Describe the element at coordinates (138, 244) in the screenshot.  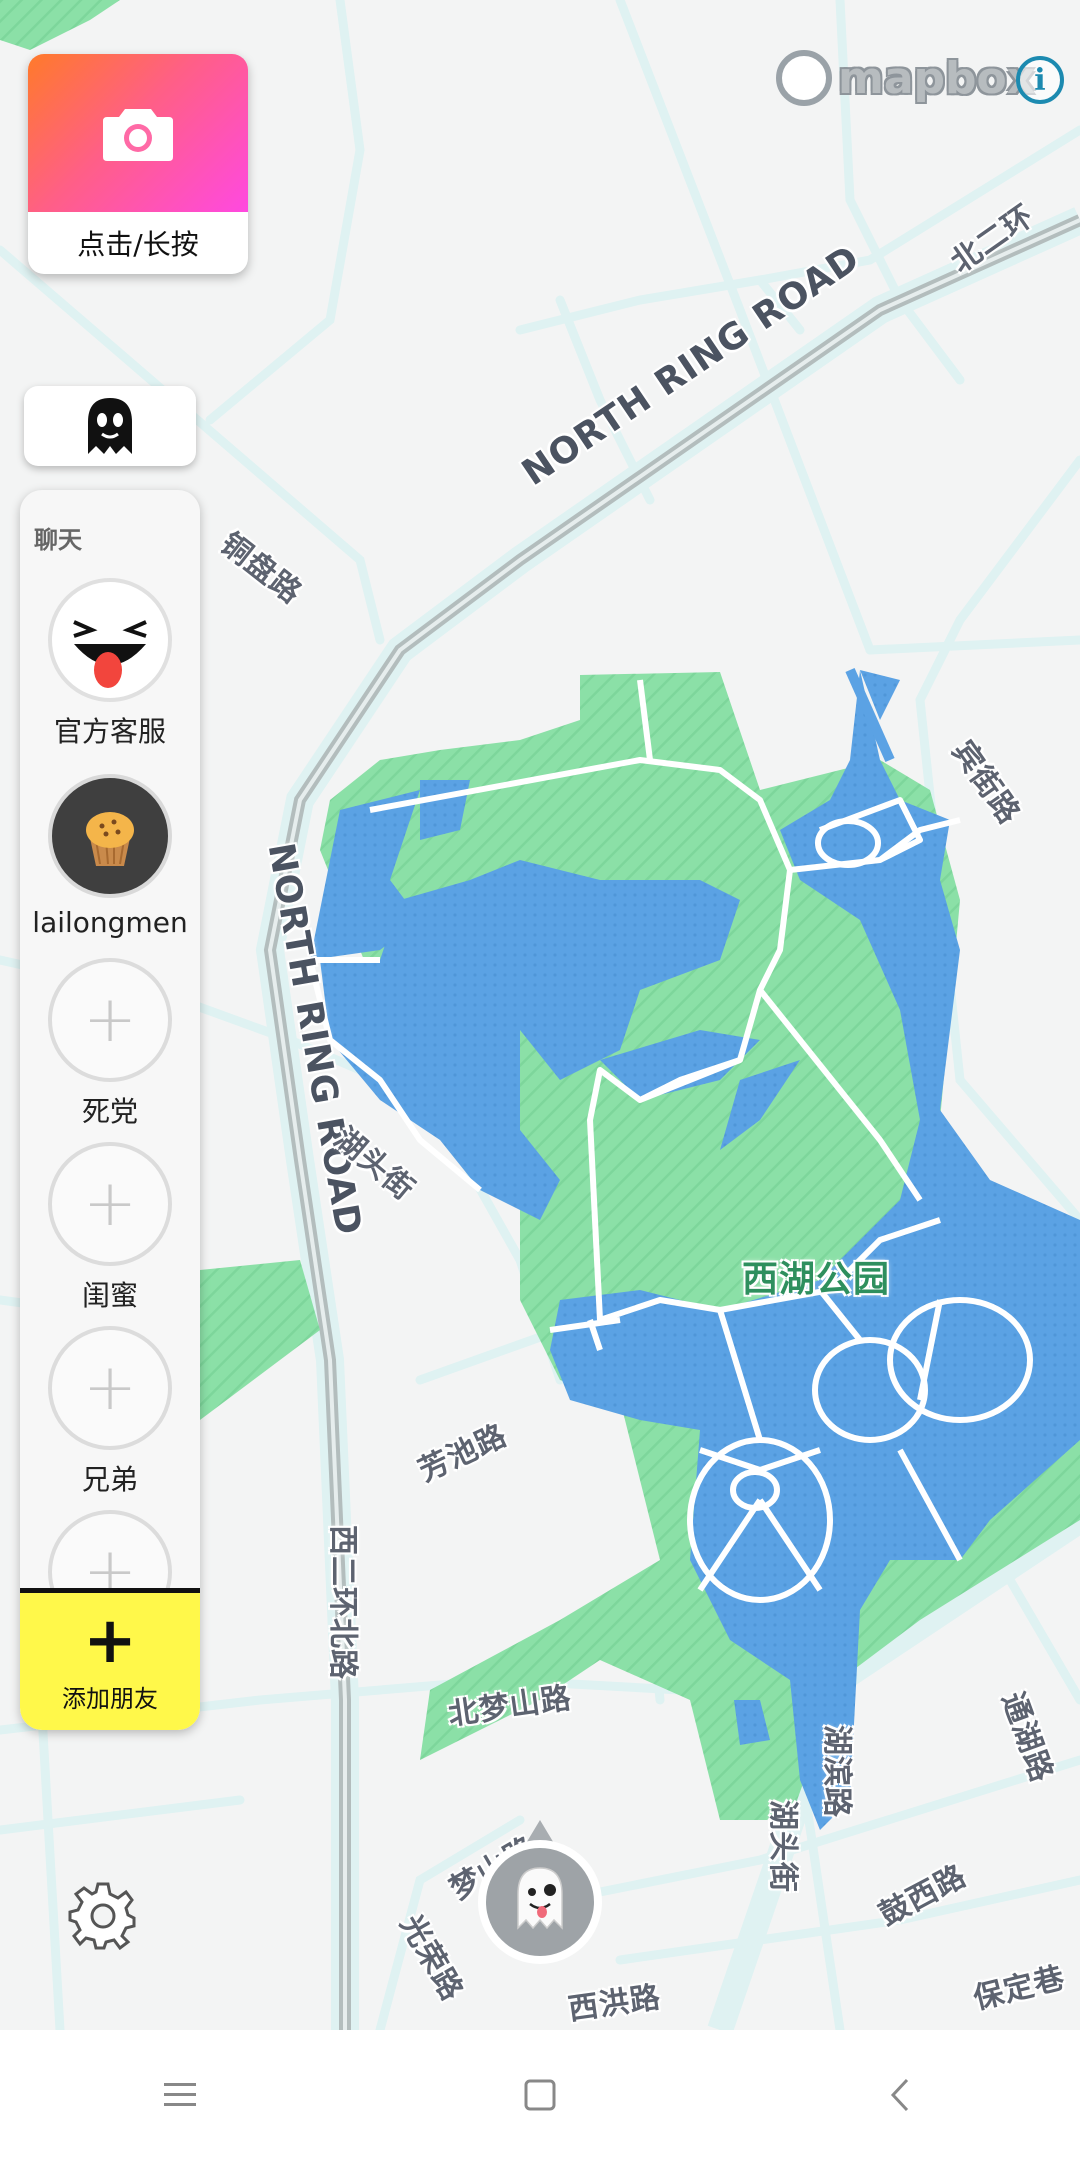
I see `camera-label: 点击/长按` at that location.